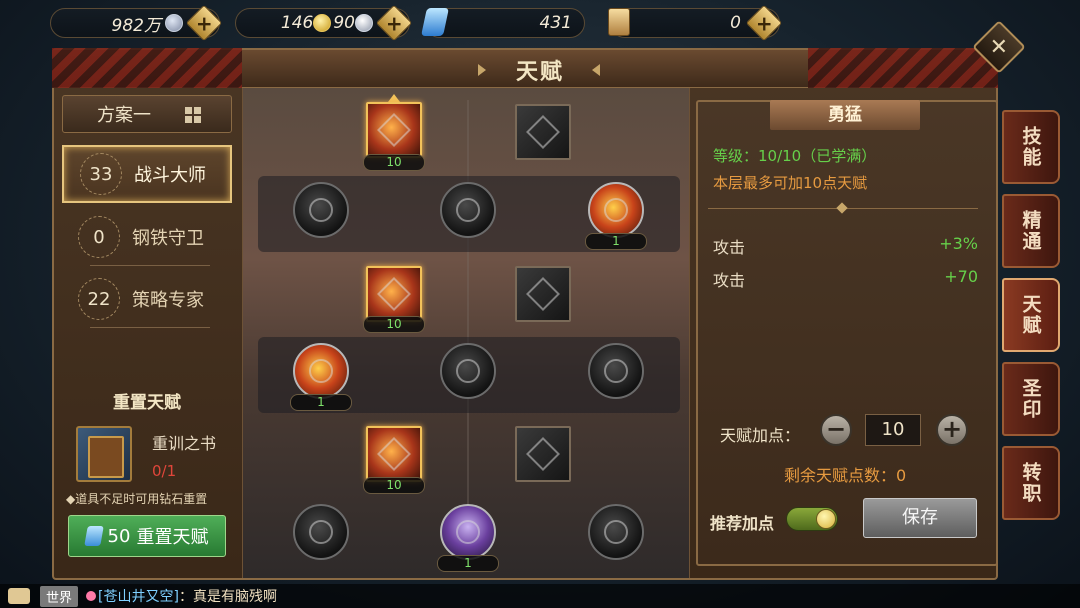  I want to click on spec-item-iron-guard: 0 钢铁守卫, so click(147, 237).